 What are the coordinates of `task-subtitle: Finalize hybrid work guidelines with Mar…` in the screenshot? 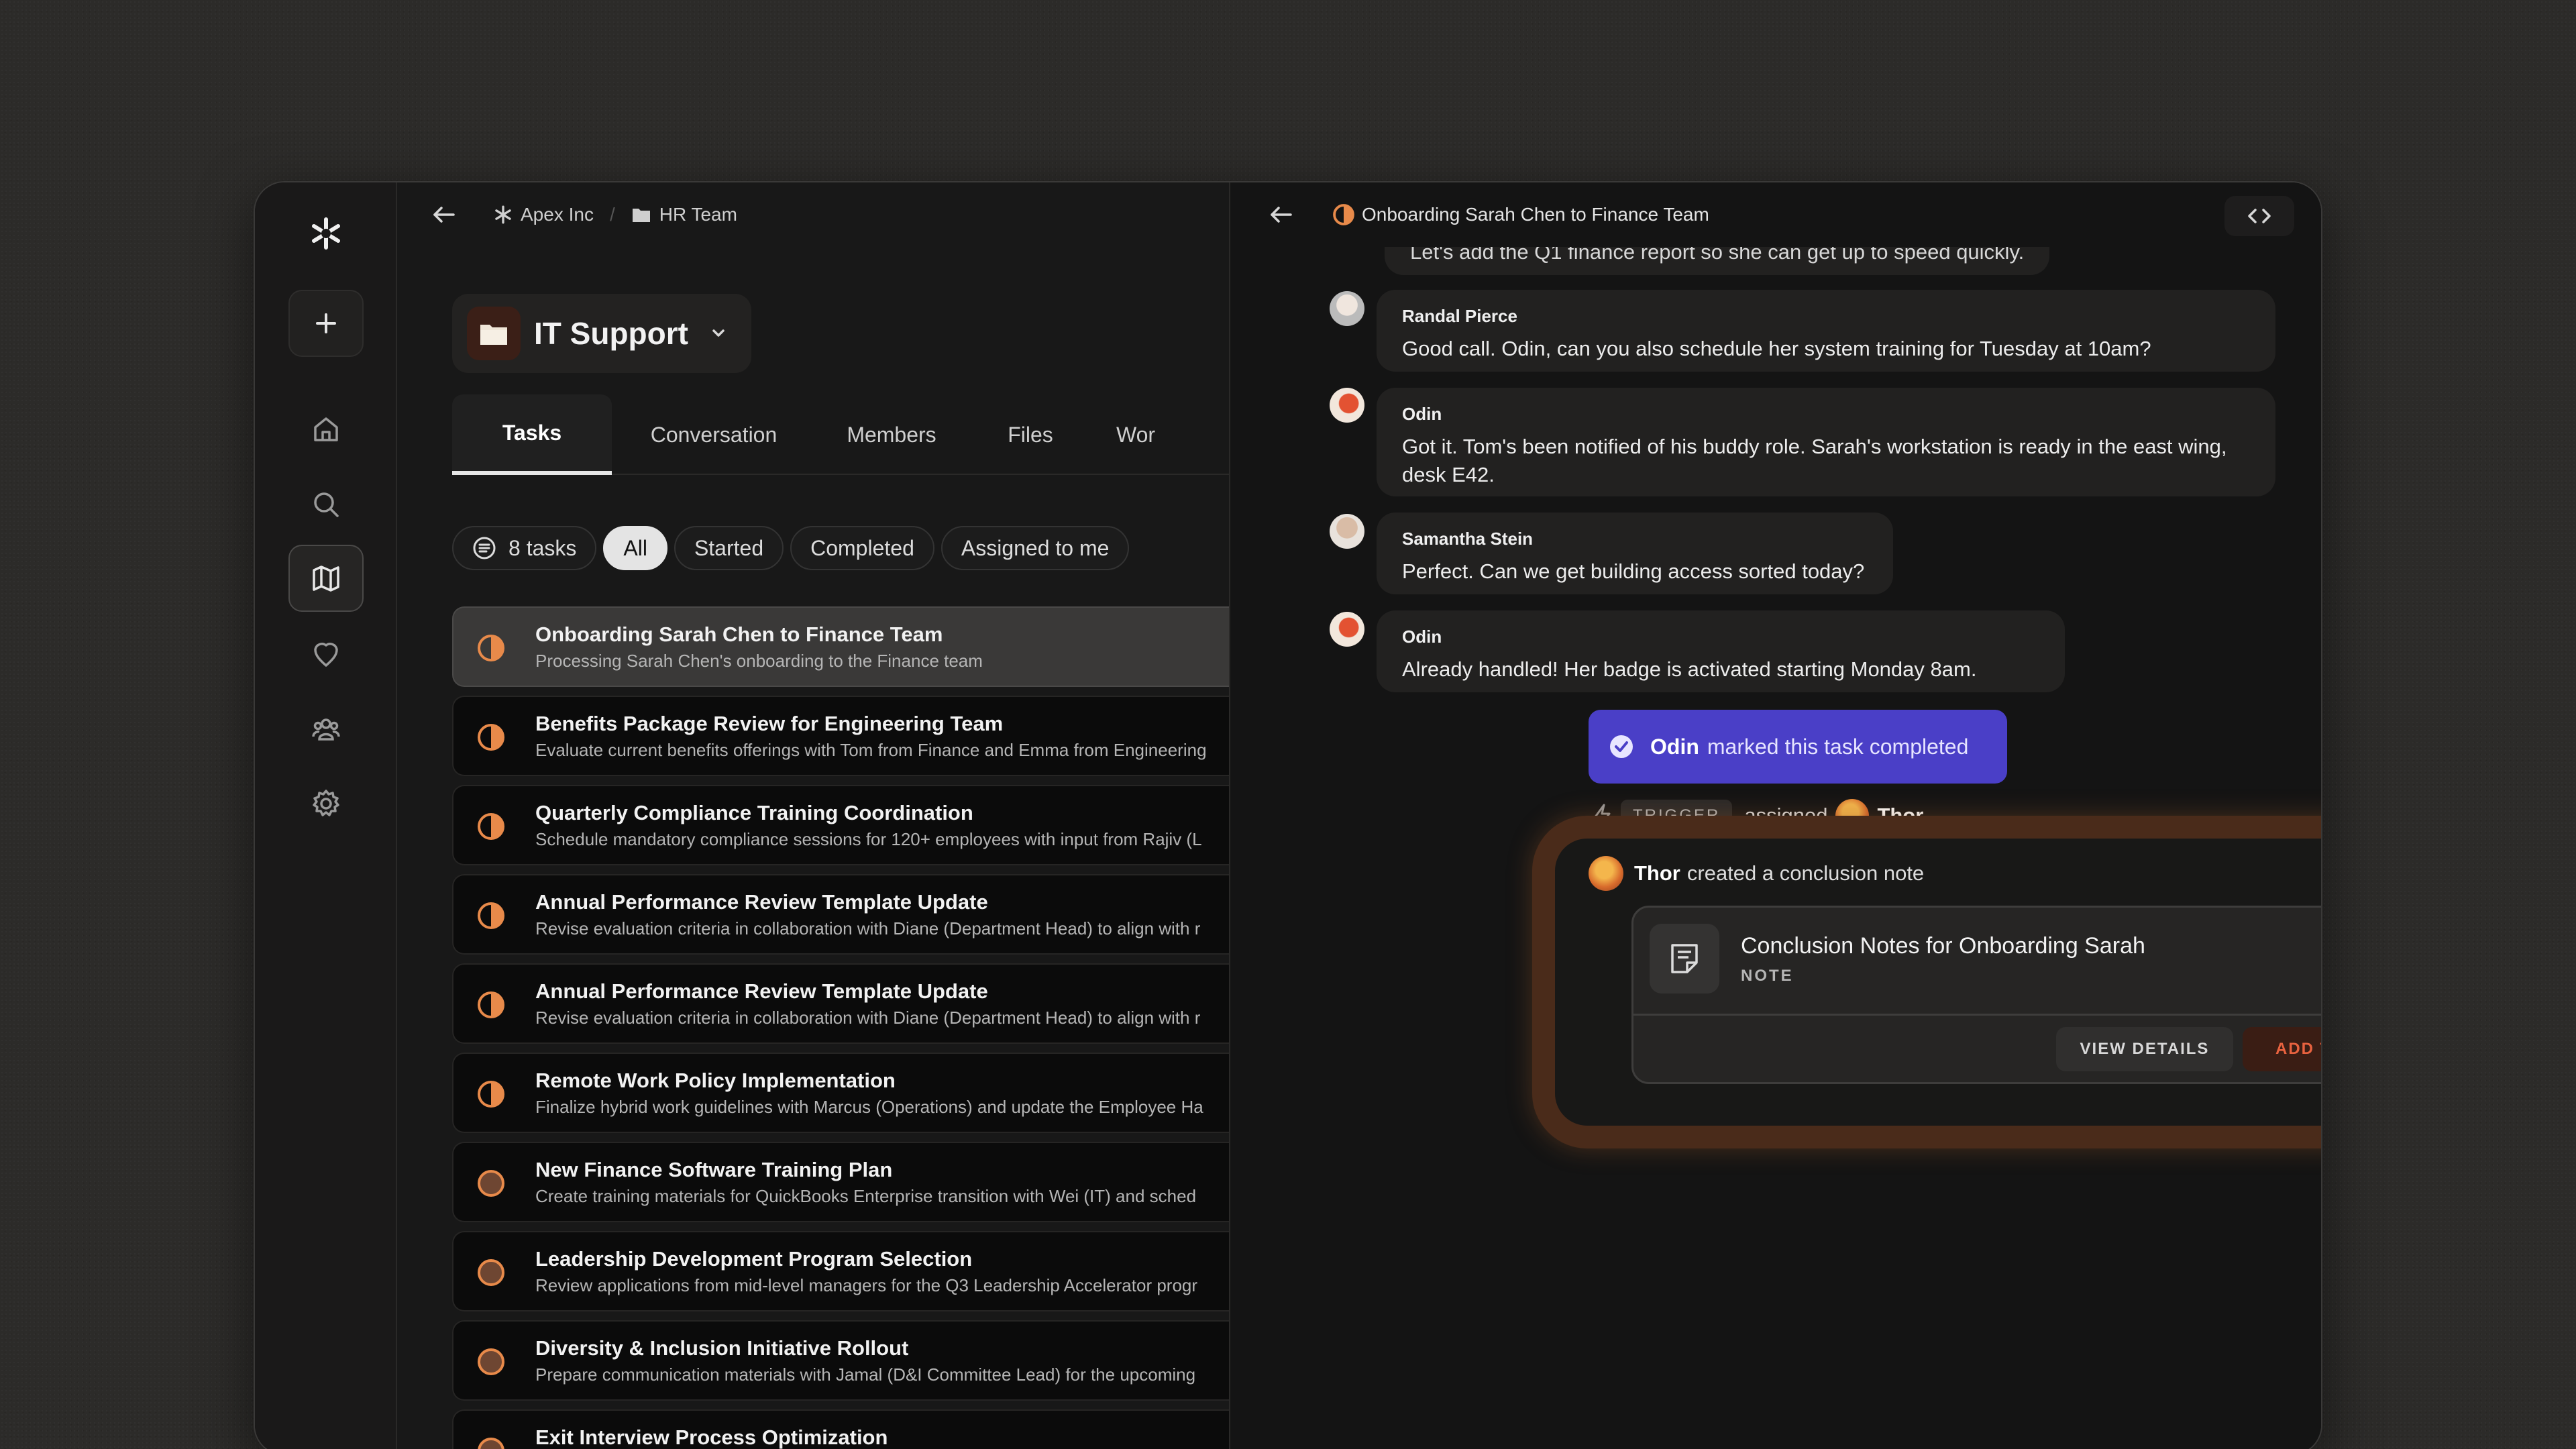 It's located at (869, 1107).